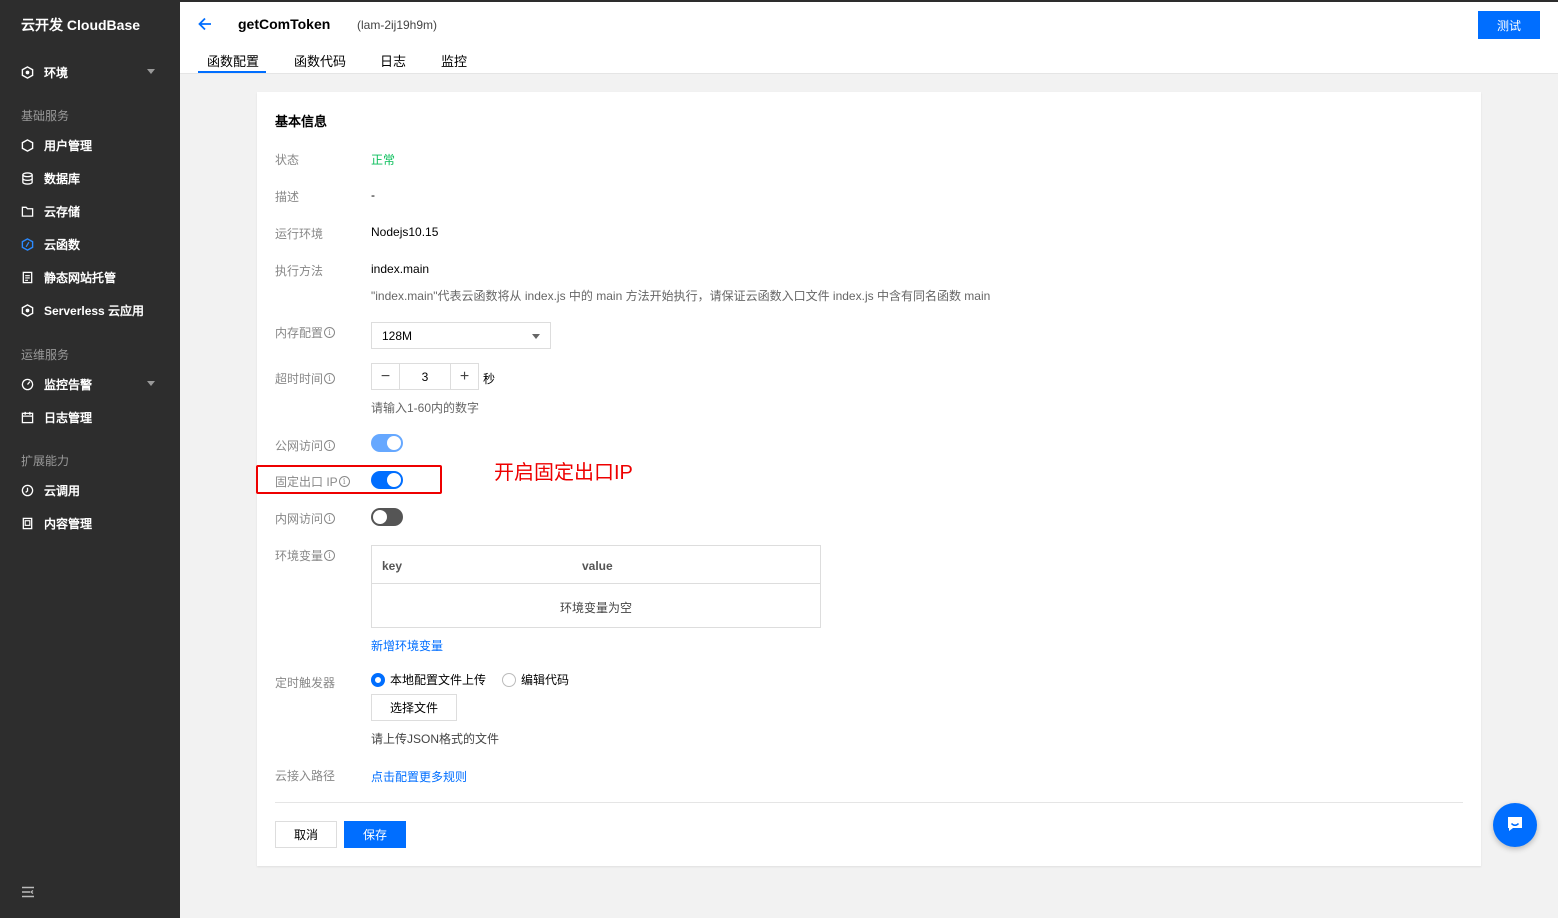  I want to click on cloud-access-link: 点击配置更多规则, so click(419, 776).